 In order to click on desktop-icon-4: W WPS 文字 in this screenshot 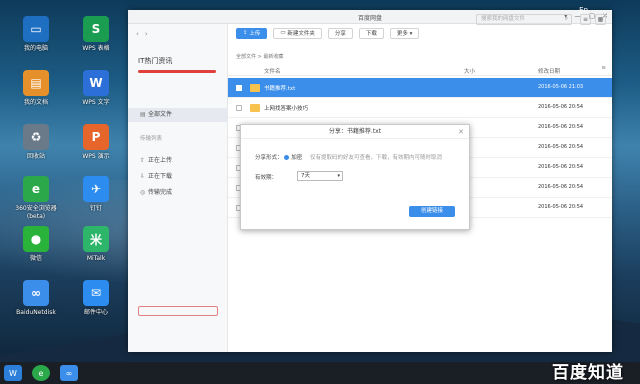, I will do `click(96, 88)`.